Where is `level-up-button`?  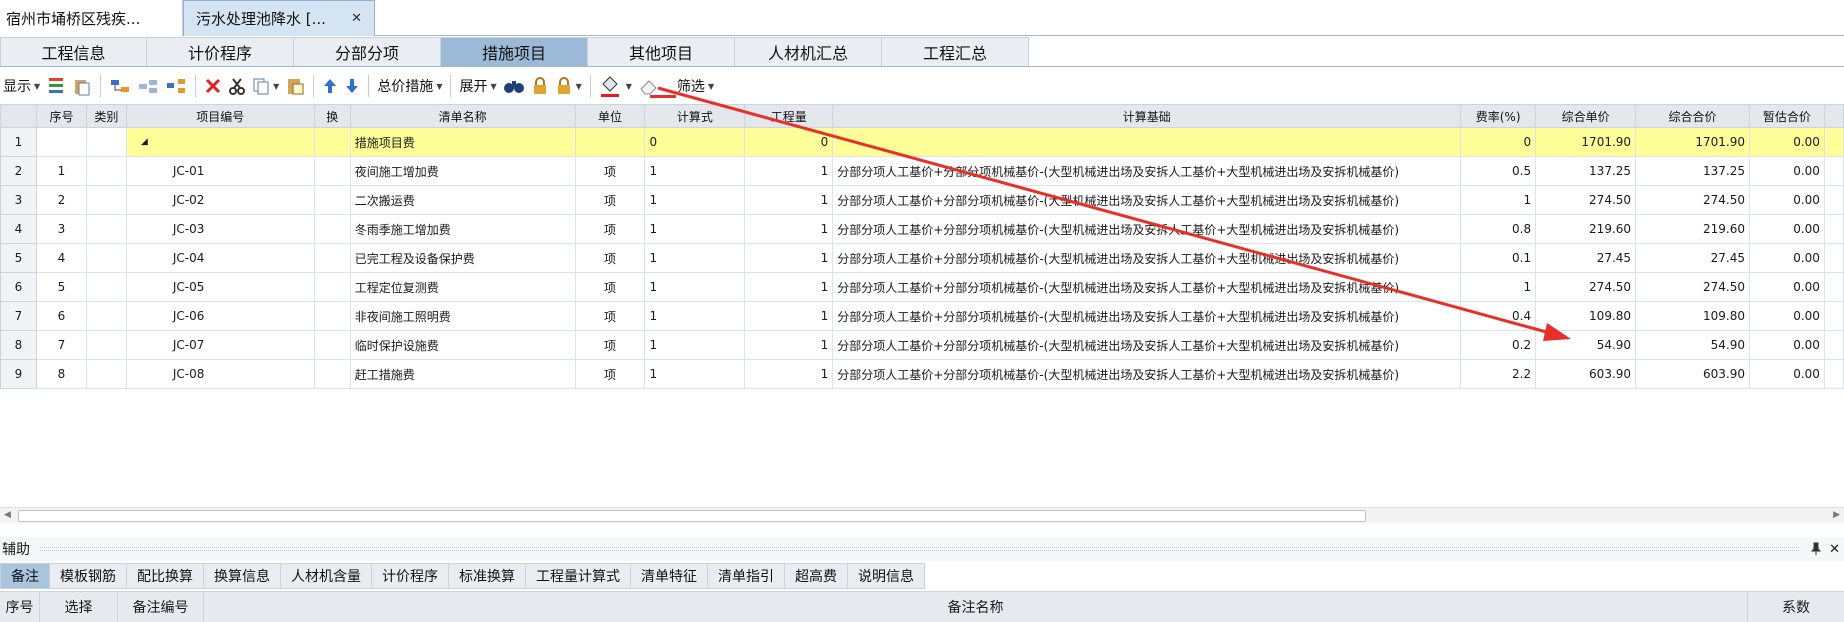
level-up-button is located at coordinates (120, 86).